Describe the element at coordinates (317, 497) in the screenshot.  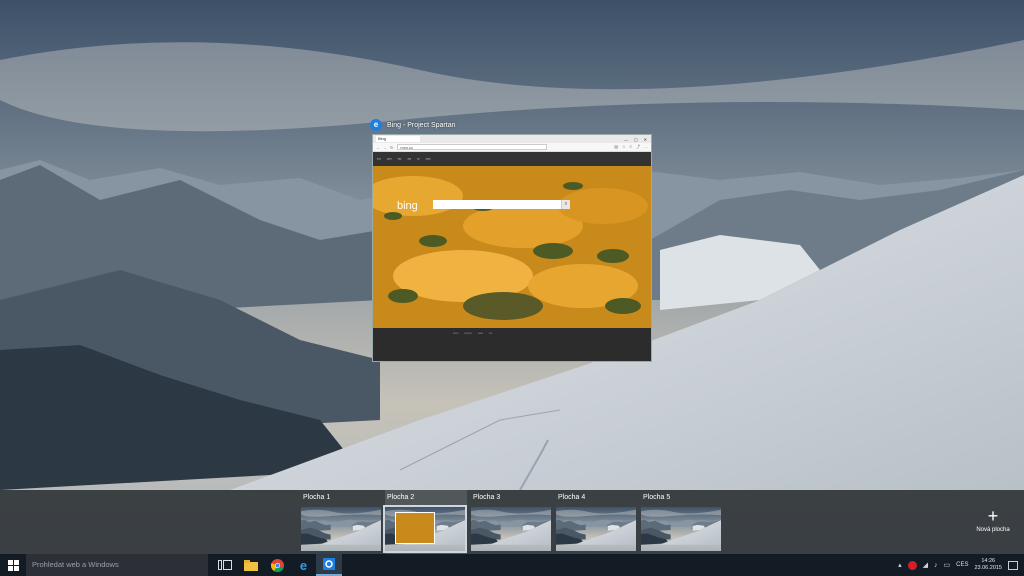
I see `desktop-label: Plocha 1` at that location.